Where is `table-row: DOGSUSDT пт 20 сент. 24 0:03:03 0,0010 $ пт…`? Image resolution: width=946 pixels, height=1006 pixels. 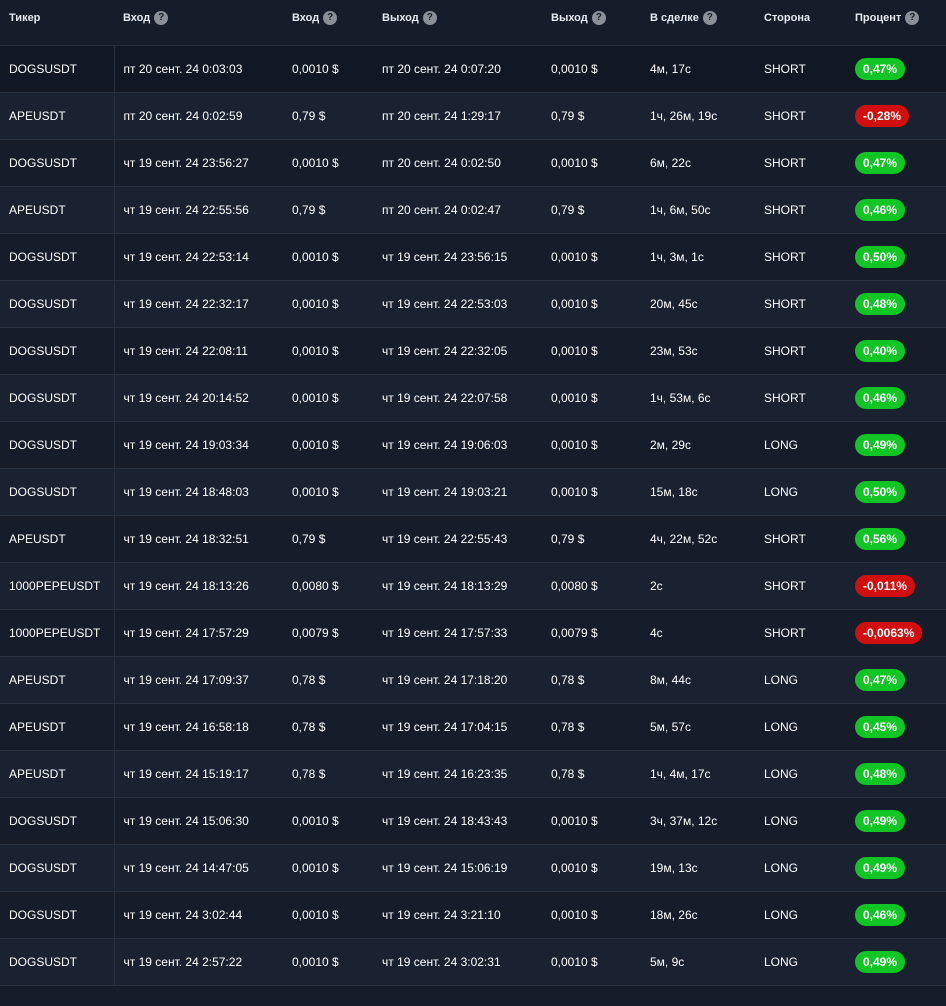
table-row: DOGSUSDT пт 20 сент. 24 0:03:03 0,0010 $ пт… is located at coordinates (473, 69).